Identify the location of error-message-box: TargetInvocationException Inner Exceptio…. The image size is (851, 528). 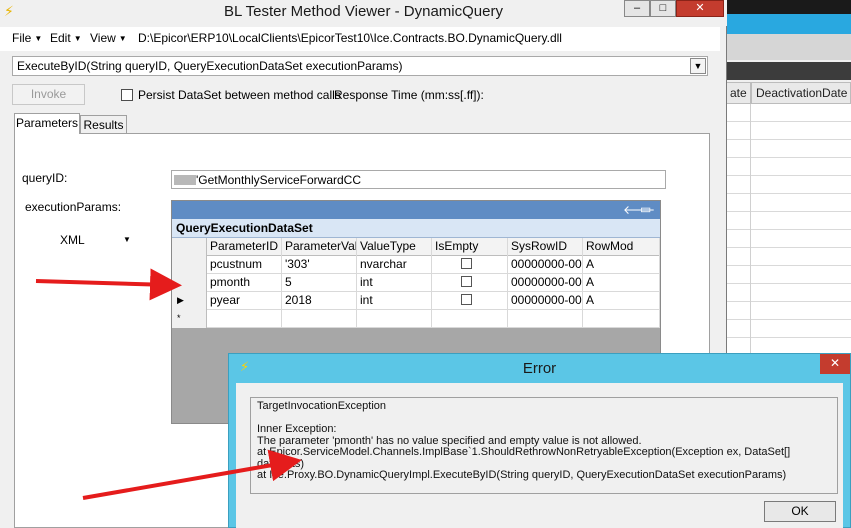
(544, 445).